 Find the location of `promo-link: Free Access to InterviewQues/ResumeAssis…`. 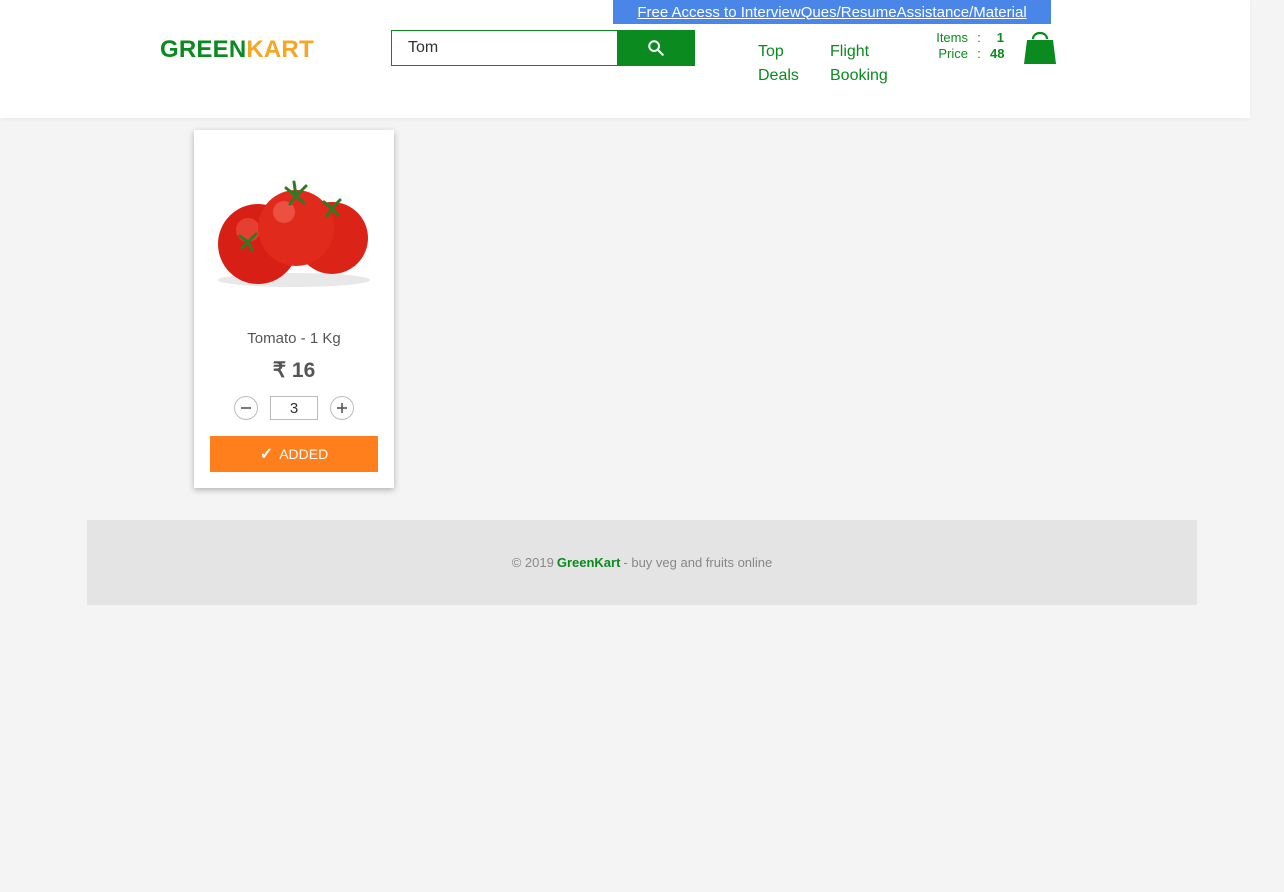

promo-link: Free Access to InterviewQues/ResumeAssis… is located at coordinates (831, 12).